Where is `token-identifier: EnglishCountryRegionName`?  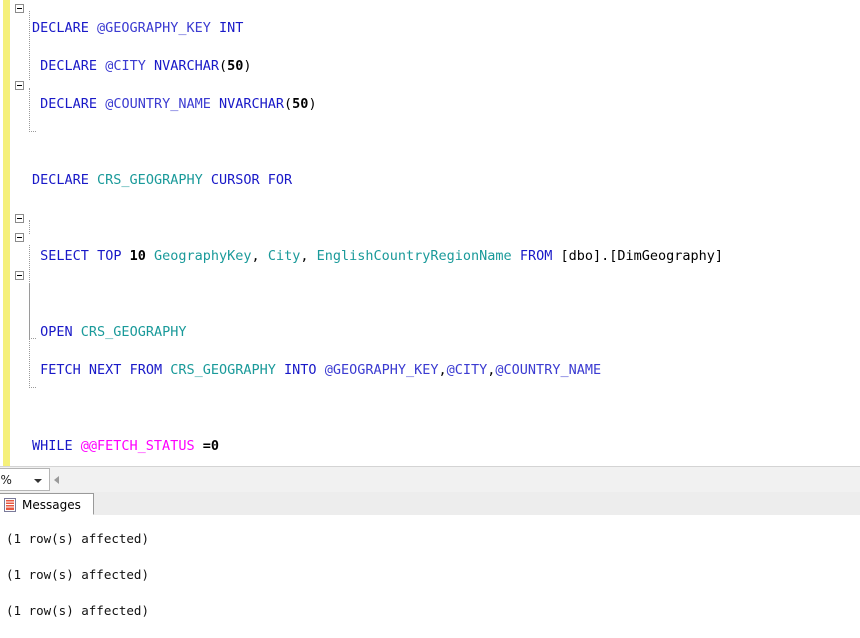 token-identifier: EnglishCountryRegionName is located at coordinates (414, 256).